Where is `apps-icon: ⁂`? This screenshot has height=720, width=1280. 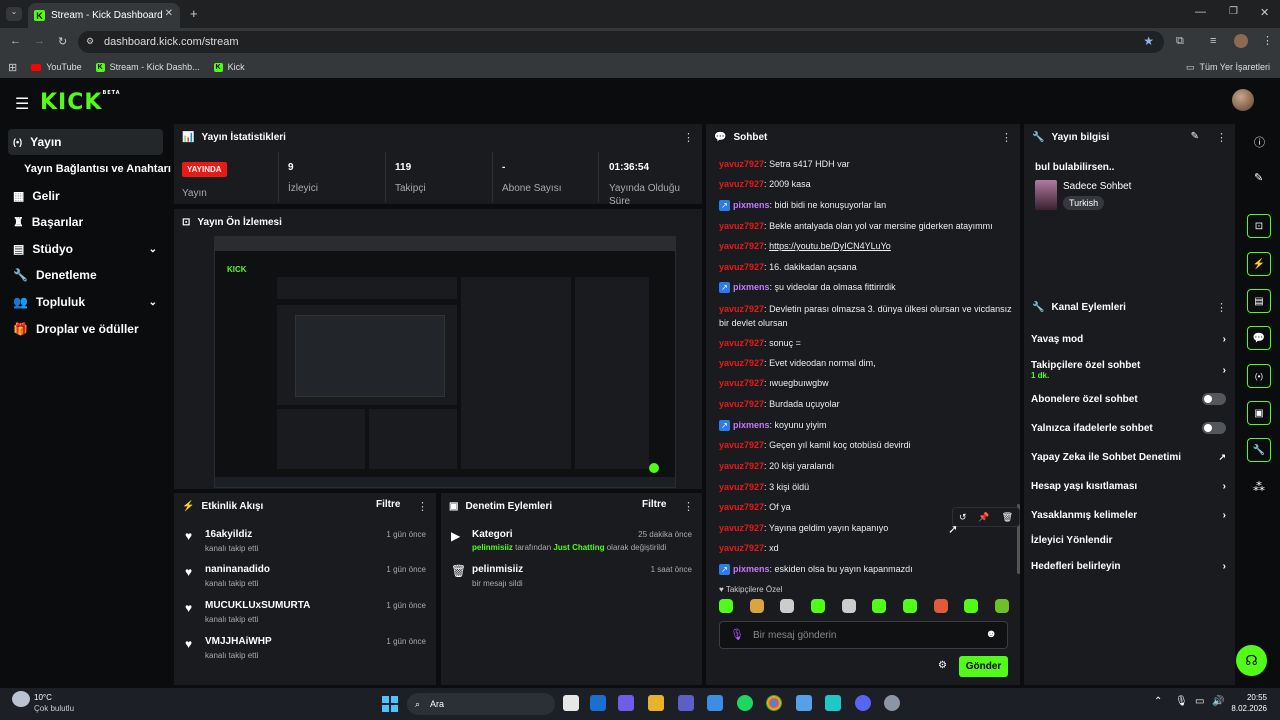
apps-icon: ⁂ is located at coordinates (1259, 487).